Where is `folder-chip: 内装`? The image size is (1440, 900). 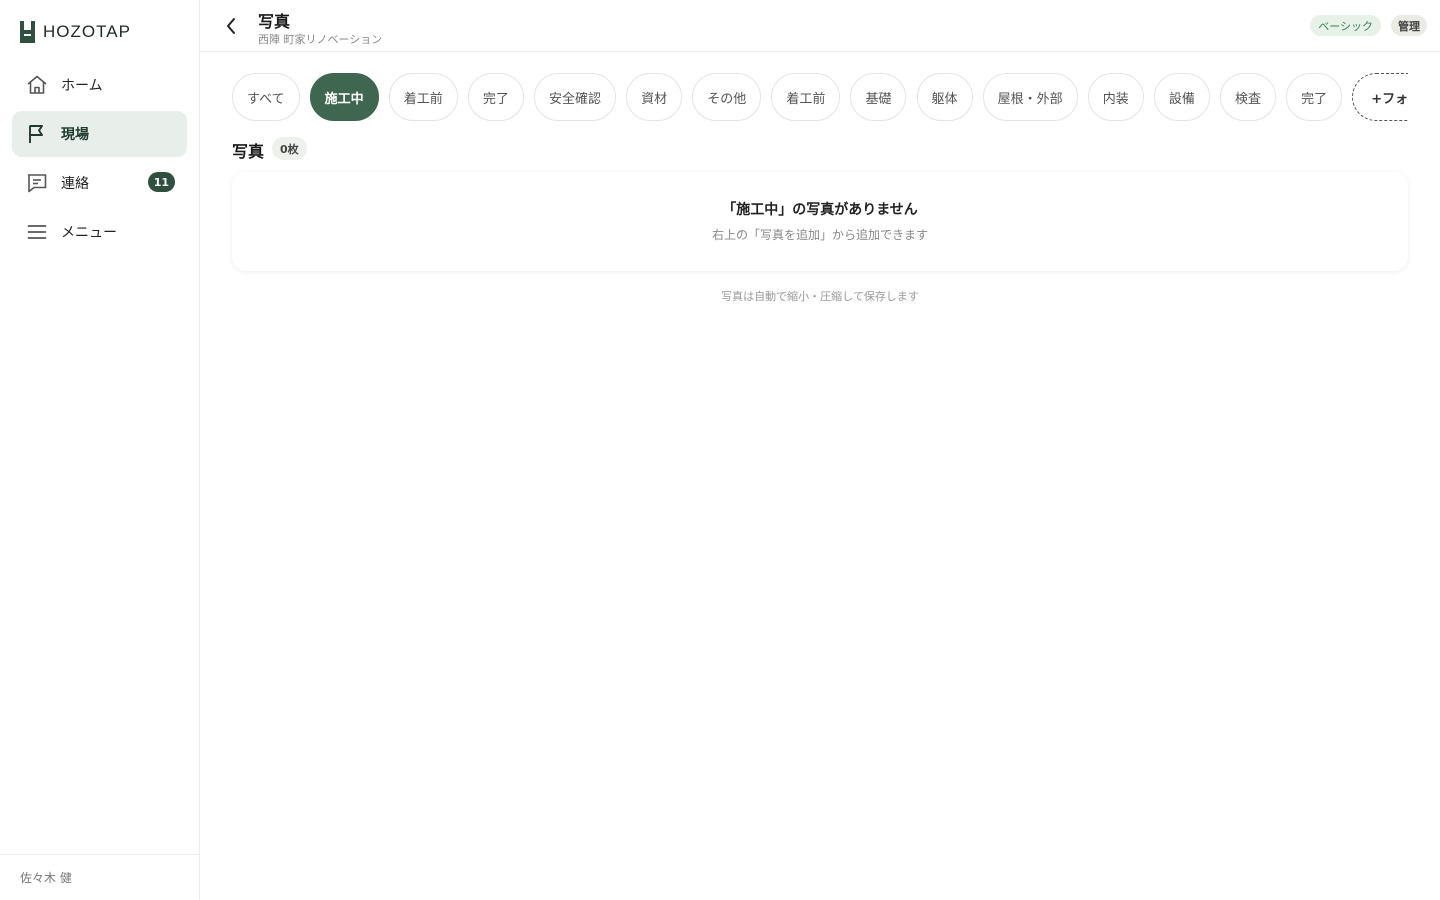
folder-chip: 内装 is located at coordinates (1115, 97).